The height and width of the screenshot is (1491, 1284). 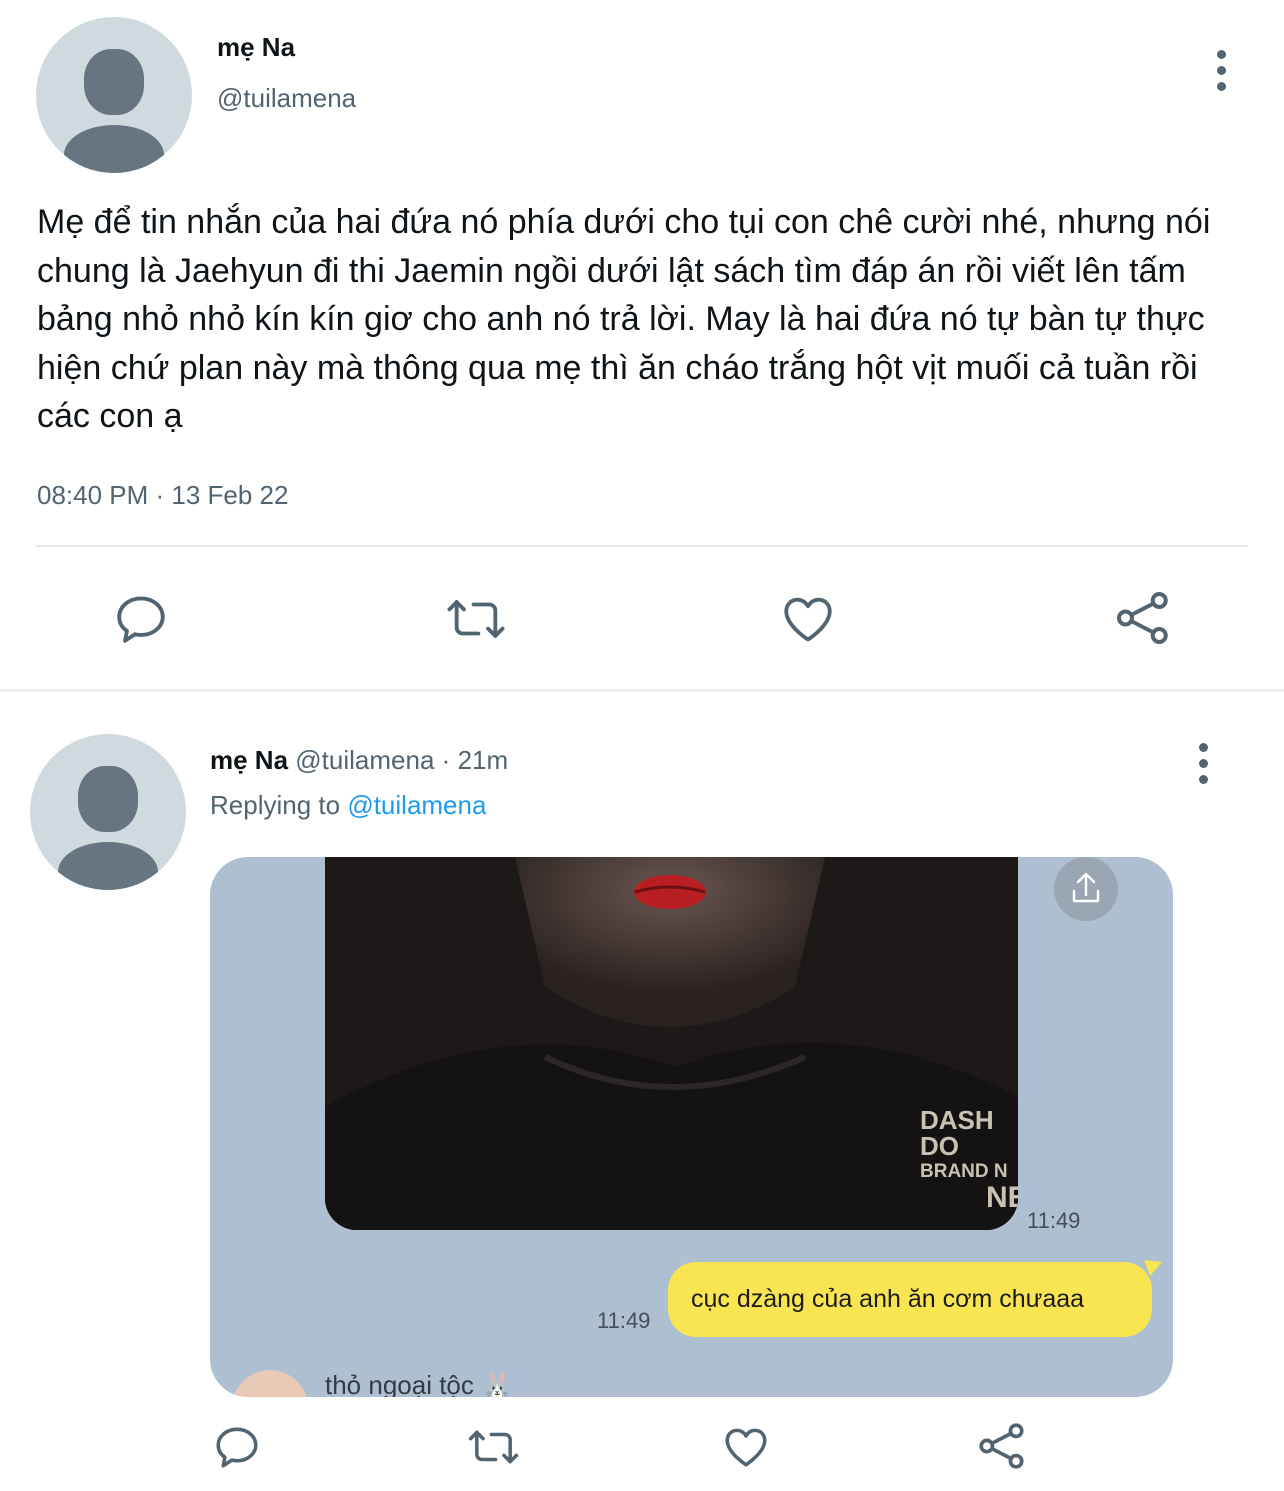 I want to click on replying-prefix: Replying to, so click(x=275, y=805).